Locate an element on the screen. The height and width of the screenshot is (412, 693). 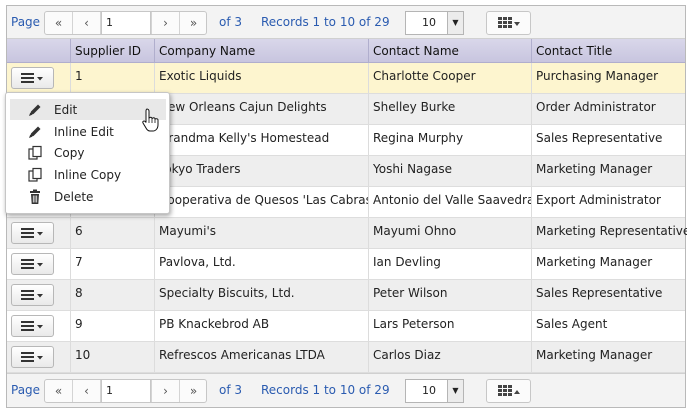
page-size-value: 10 is located at coordinates (429, 22).